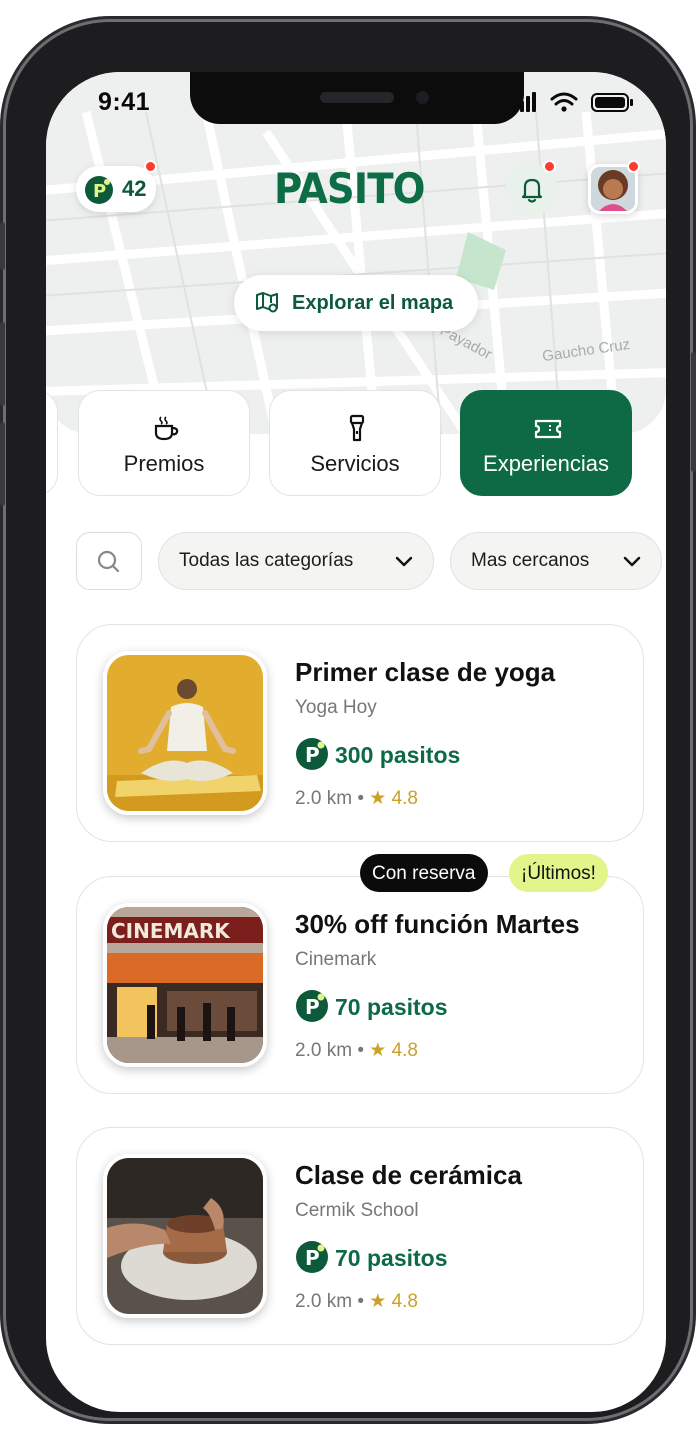  I want to click on volume-up-button, so click(2, 364).